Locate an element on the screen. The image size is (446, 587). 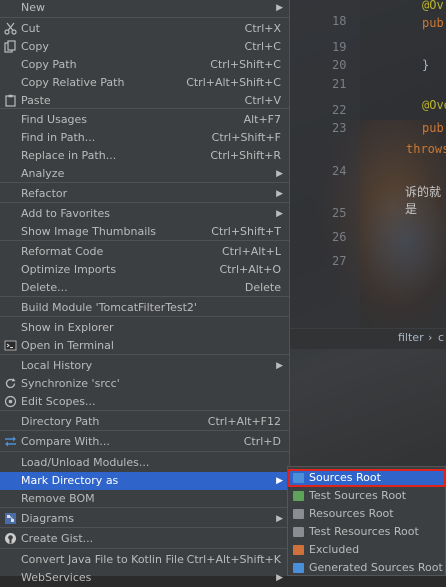
editor-gutter is located at coordinates (325, 165).